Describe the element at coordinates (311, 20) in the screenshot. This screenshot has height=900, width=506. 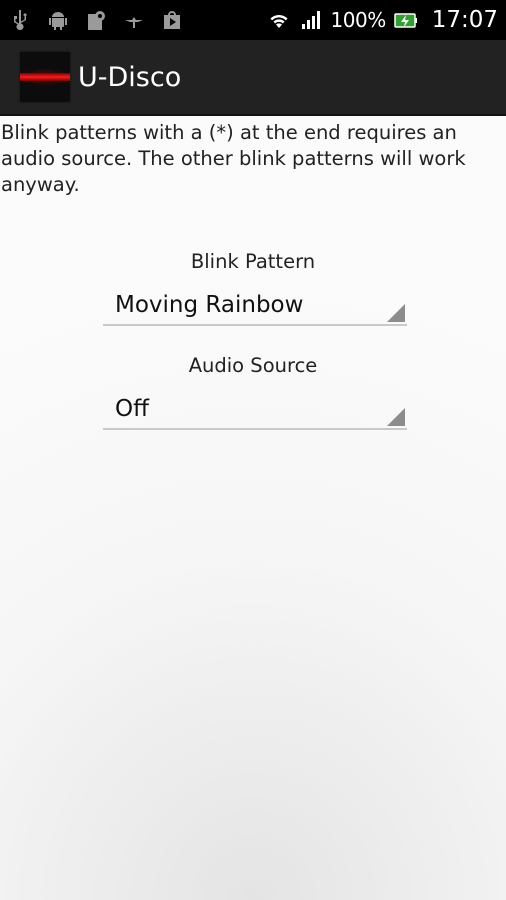
I see `signal-icon` at that location.